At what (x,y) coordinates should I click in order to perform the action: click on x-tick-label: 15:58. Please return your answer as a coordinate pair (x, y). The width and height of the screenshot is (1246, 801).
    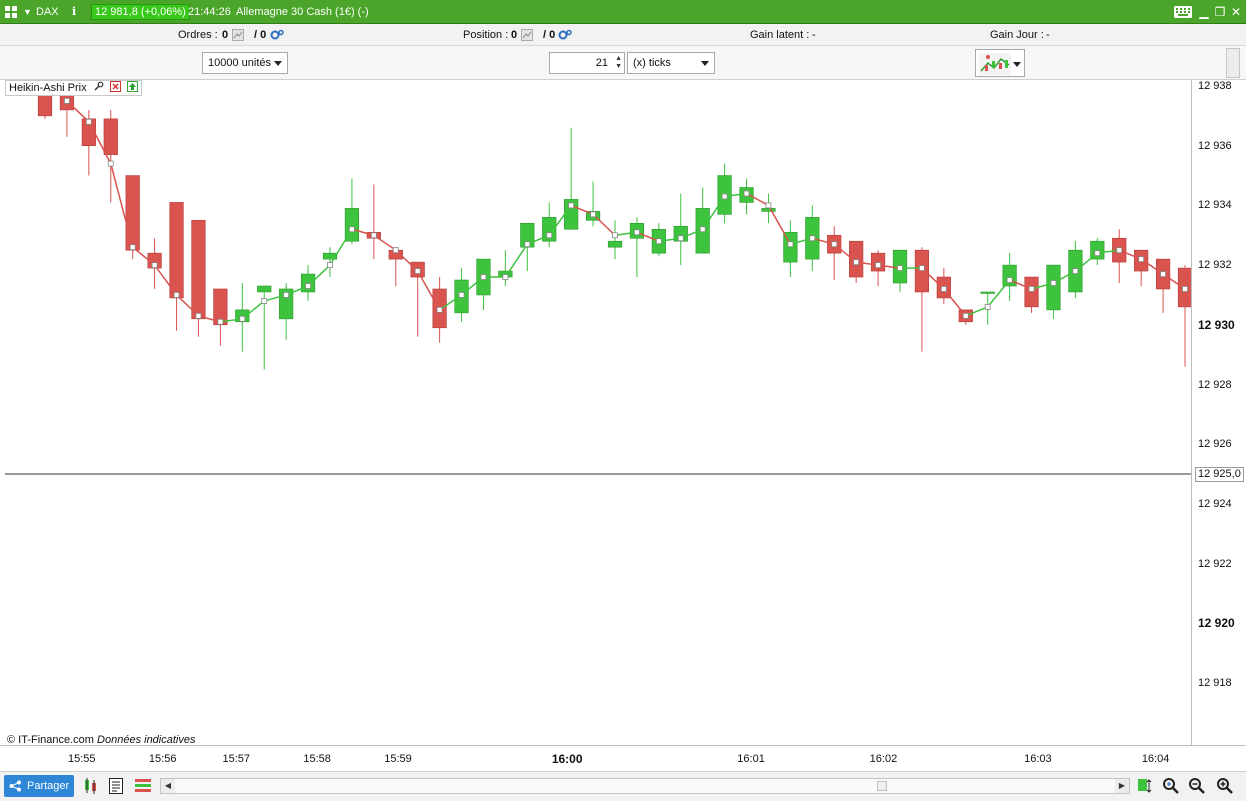
    Looking at the image, I should click on (317, 759).